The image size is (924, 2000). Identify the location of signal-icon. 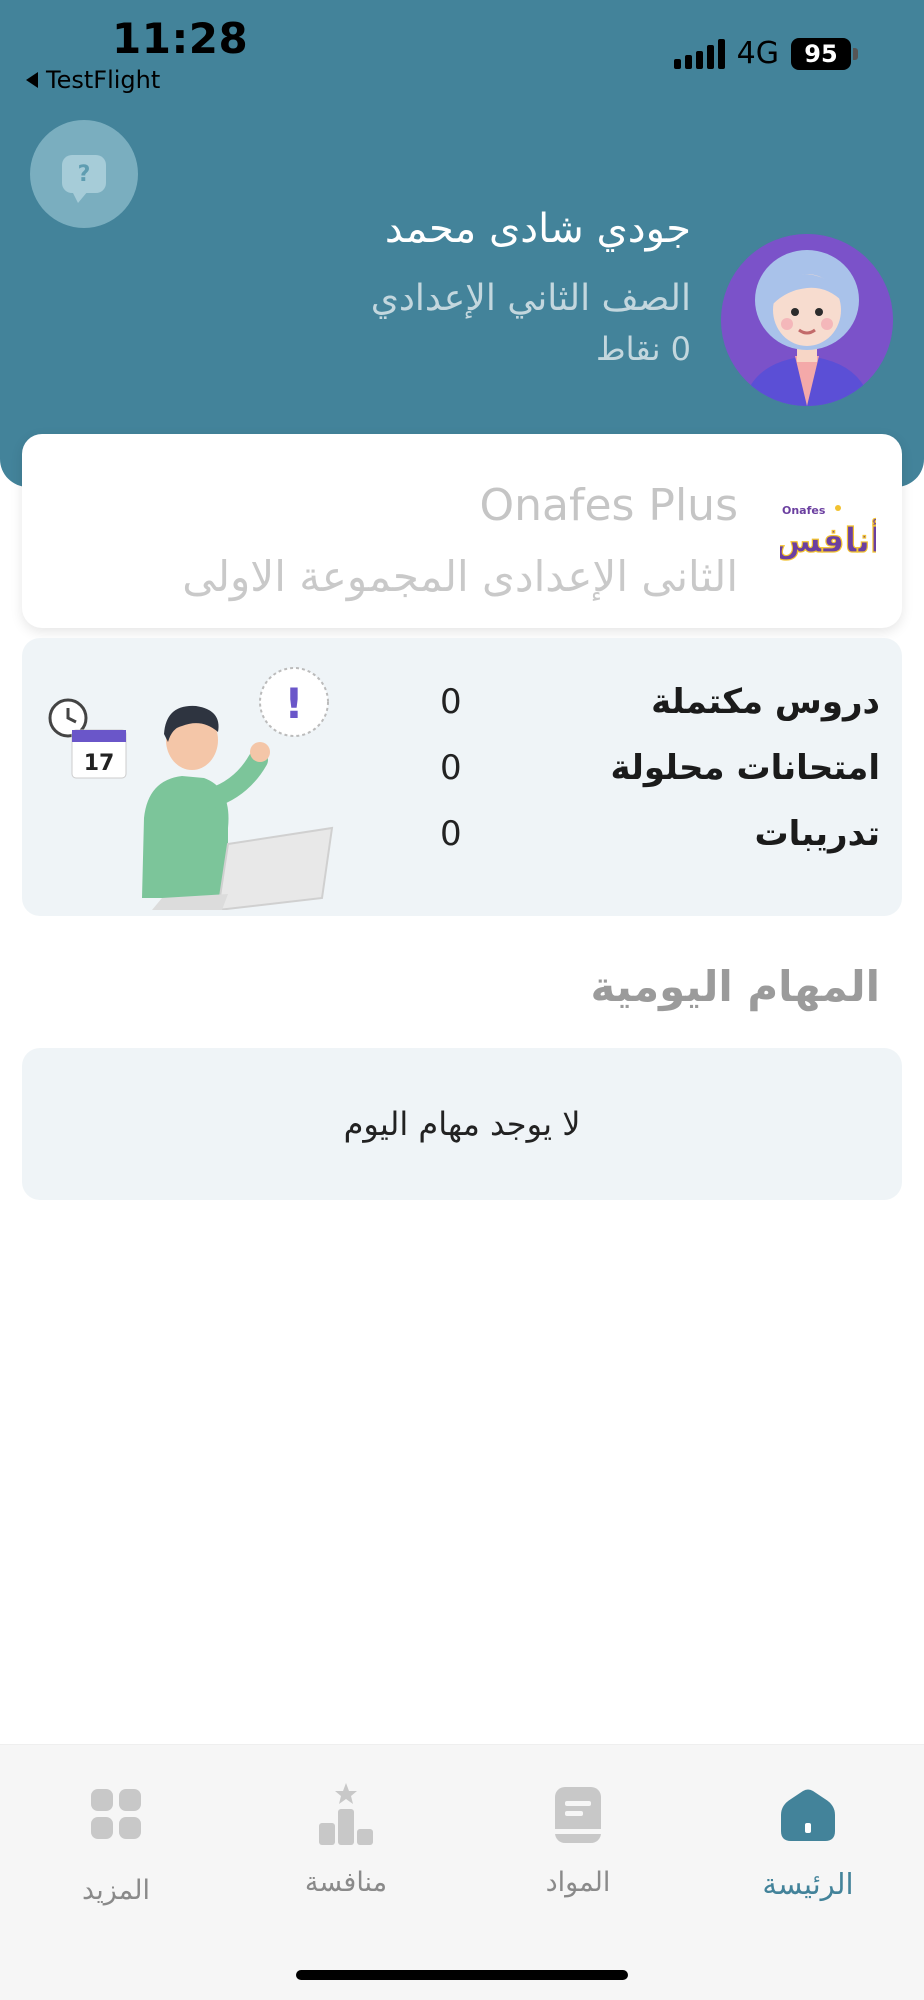
(699, 53).